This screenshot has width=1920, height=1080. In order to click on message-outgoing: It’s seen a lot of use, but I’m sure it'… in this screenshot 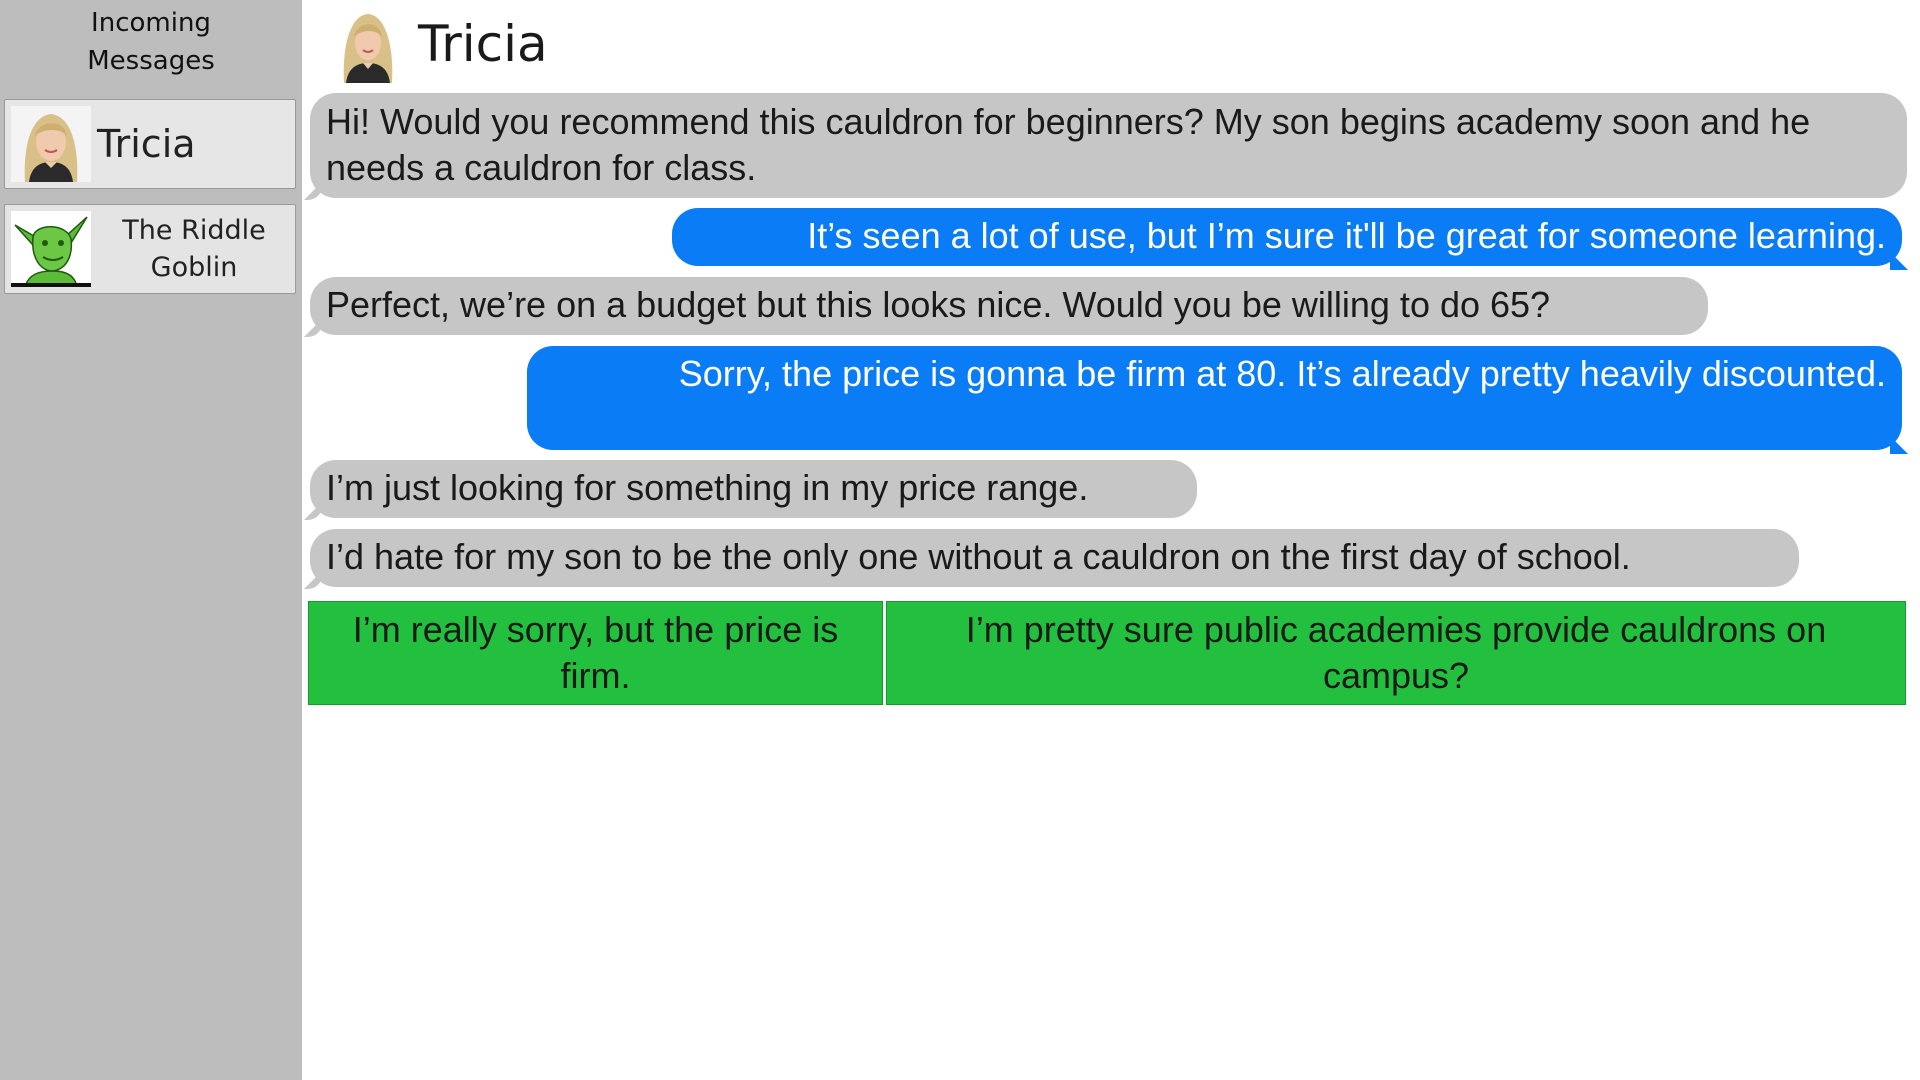, I will do `click(1287, 237)`.